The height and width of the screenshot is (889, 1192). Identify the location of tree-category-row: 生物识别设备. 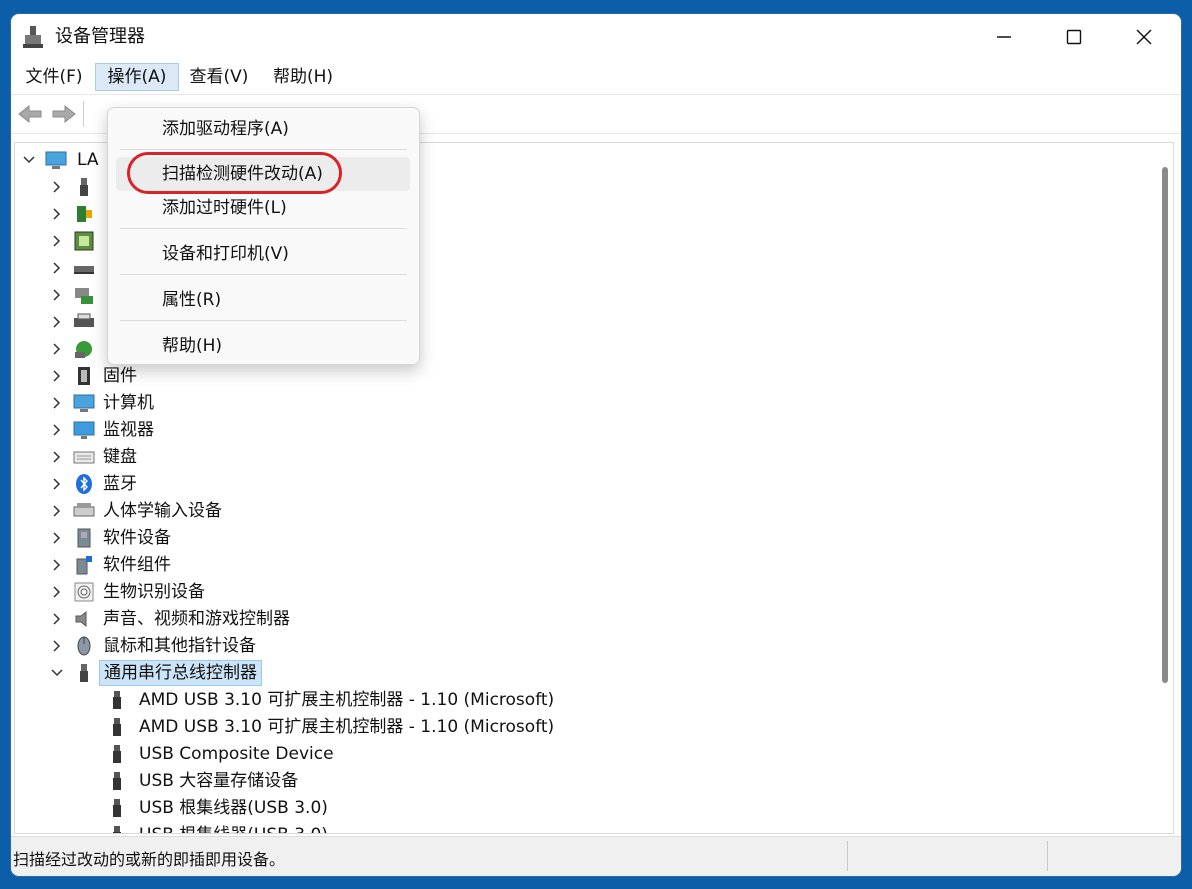
(259, 592).